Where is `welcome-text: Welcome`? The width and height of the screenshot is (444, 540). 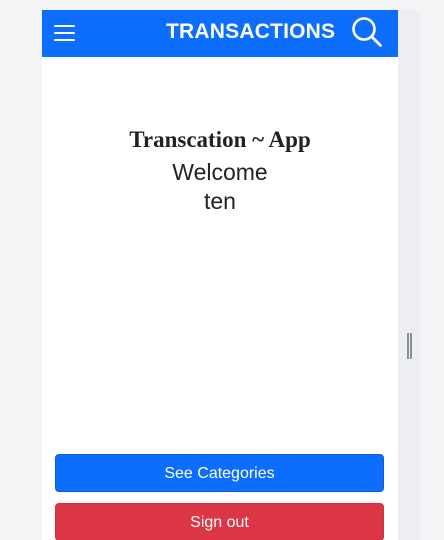 welcome-text: Welcome is located at coordinates (220, 172).